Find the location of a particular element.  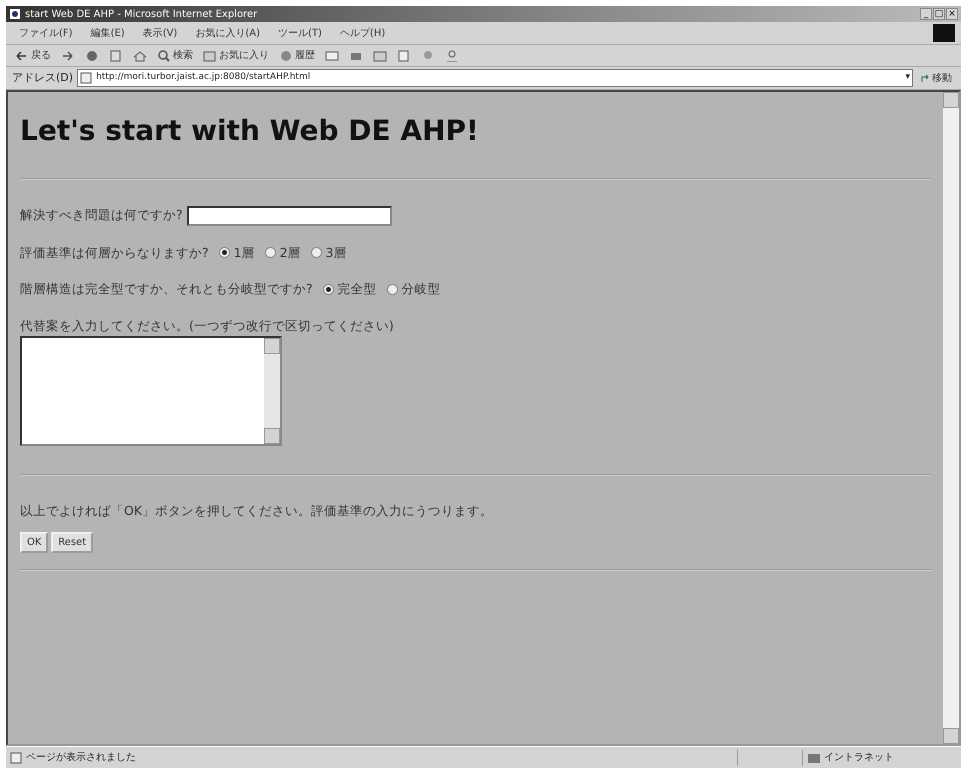

reset-button: Reset is located at coordinates (72, 542).